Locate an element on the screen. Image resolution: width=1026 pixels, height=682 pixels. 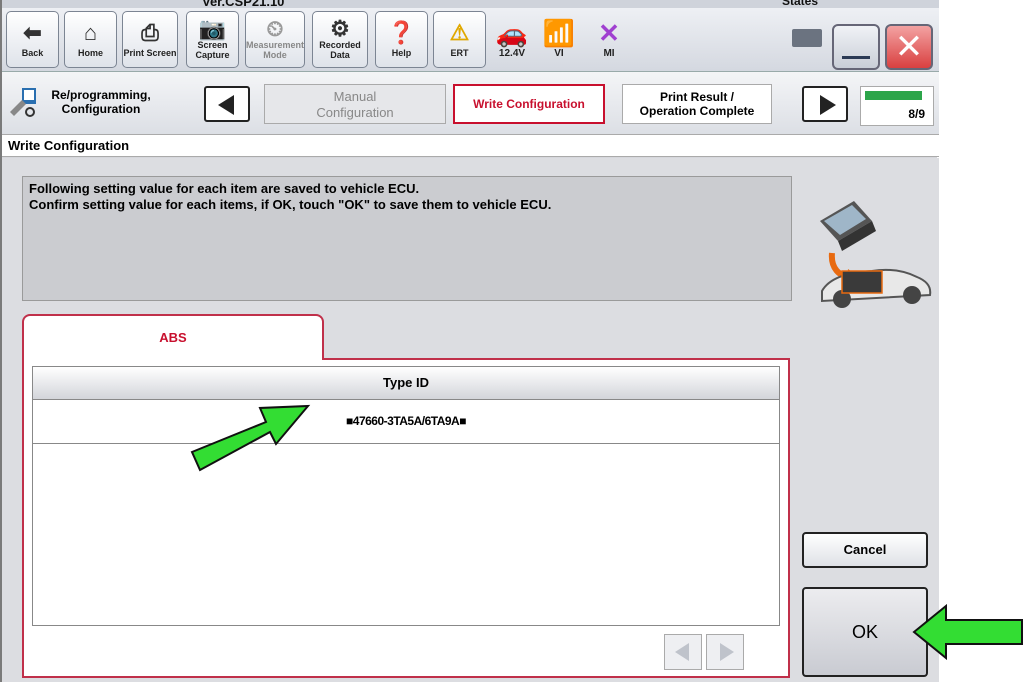
print-screen-button: ⎙ Print Screen is located at coordinates (150, 39).